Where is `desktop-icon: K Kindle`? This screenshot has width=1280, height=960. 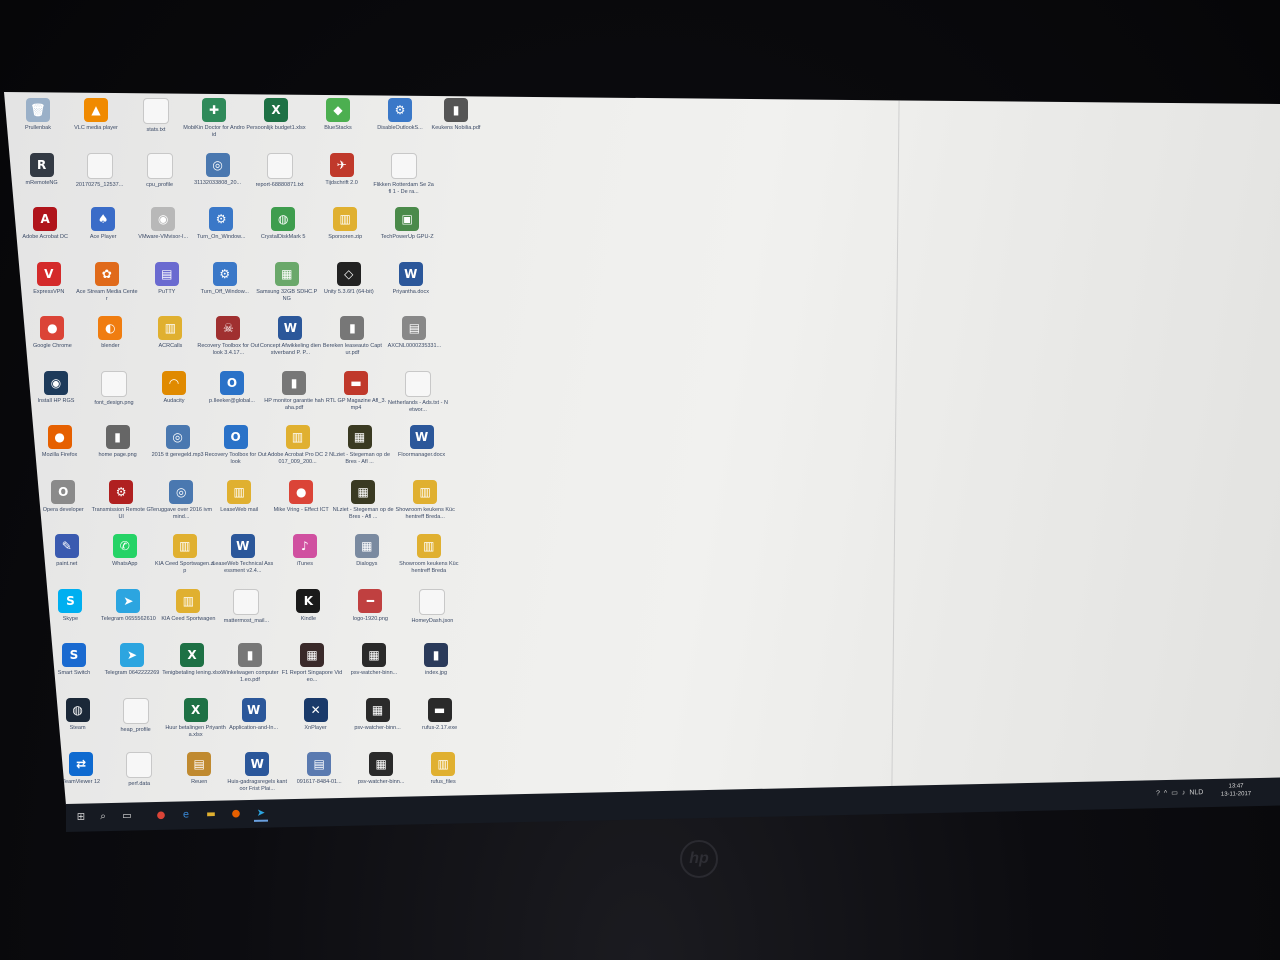
desktop-icon: K Kindle is located at coordinates (308, 615).